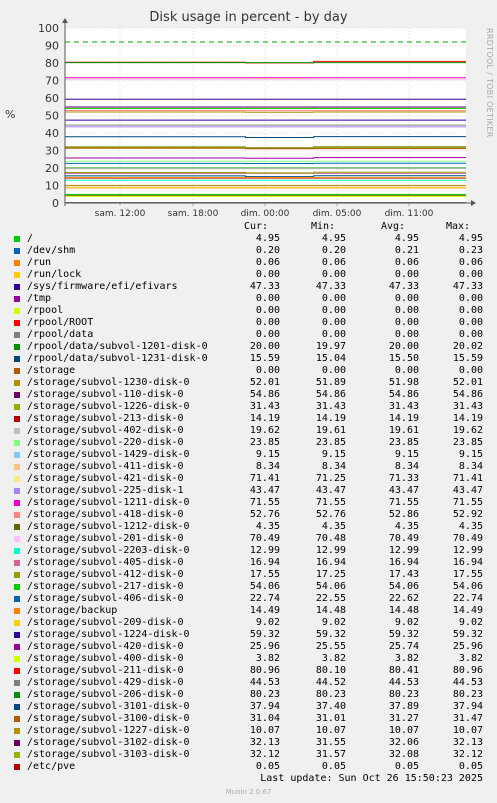 The image size is (497, 803). I want to click on legend-min-value: 54.06, so click(330, 586).